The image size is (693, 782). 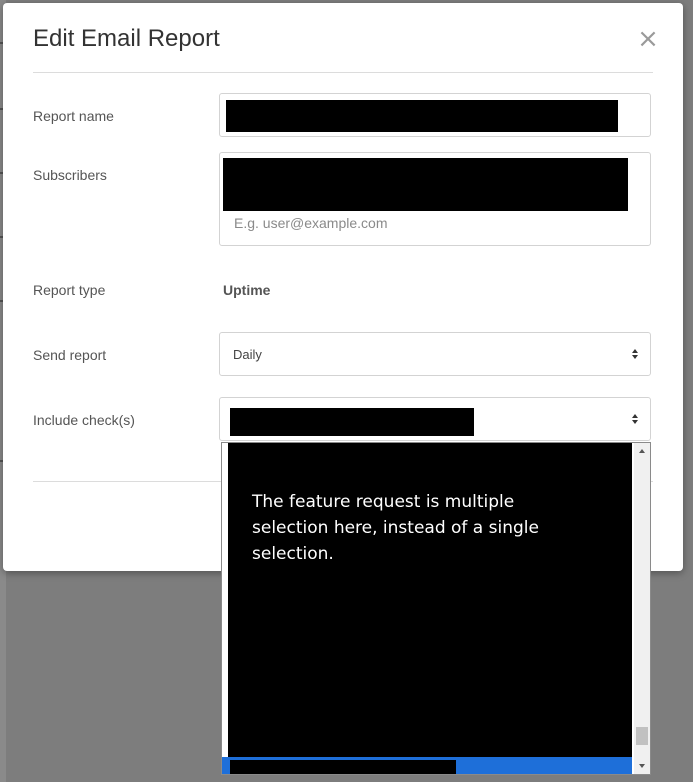 I want to click on include-checks-label: Include check(s), so click(x=84, y=420).